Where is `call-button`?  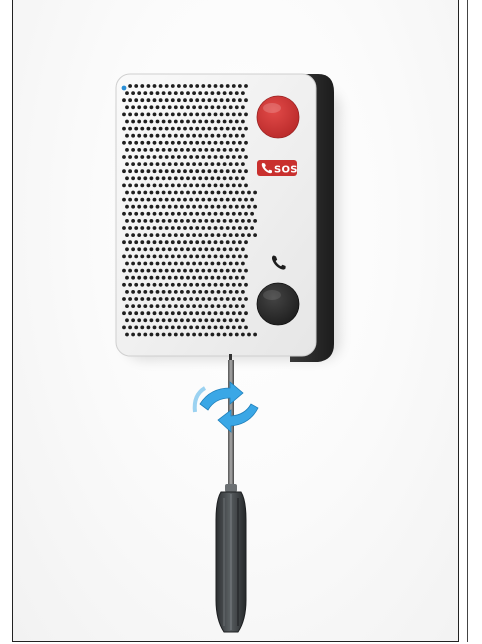 call-button is located at coordinates (278, 304).